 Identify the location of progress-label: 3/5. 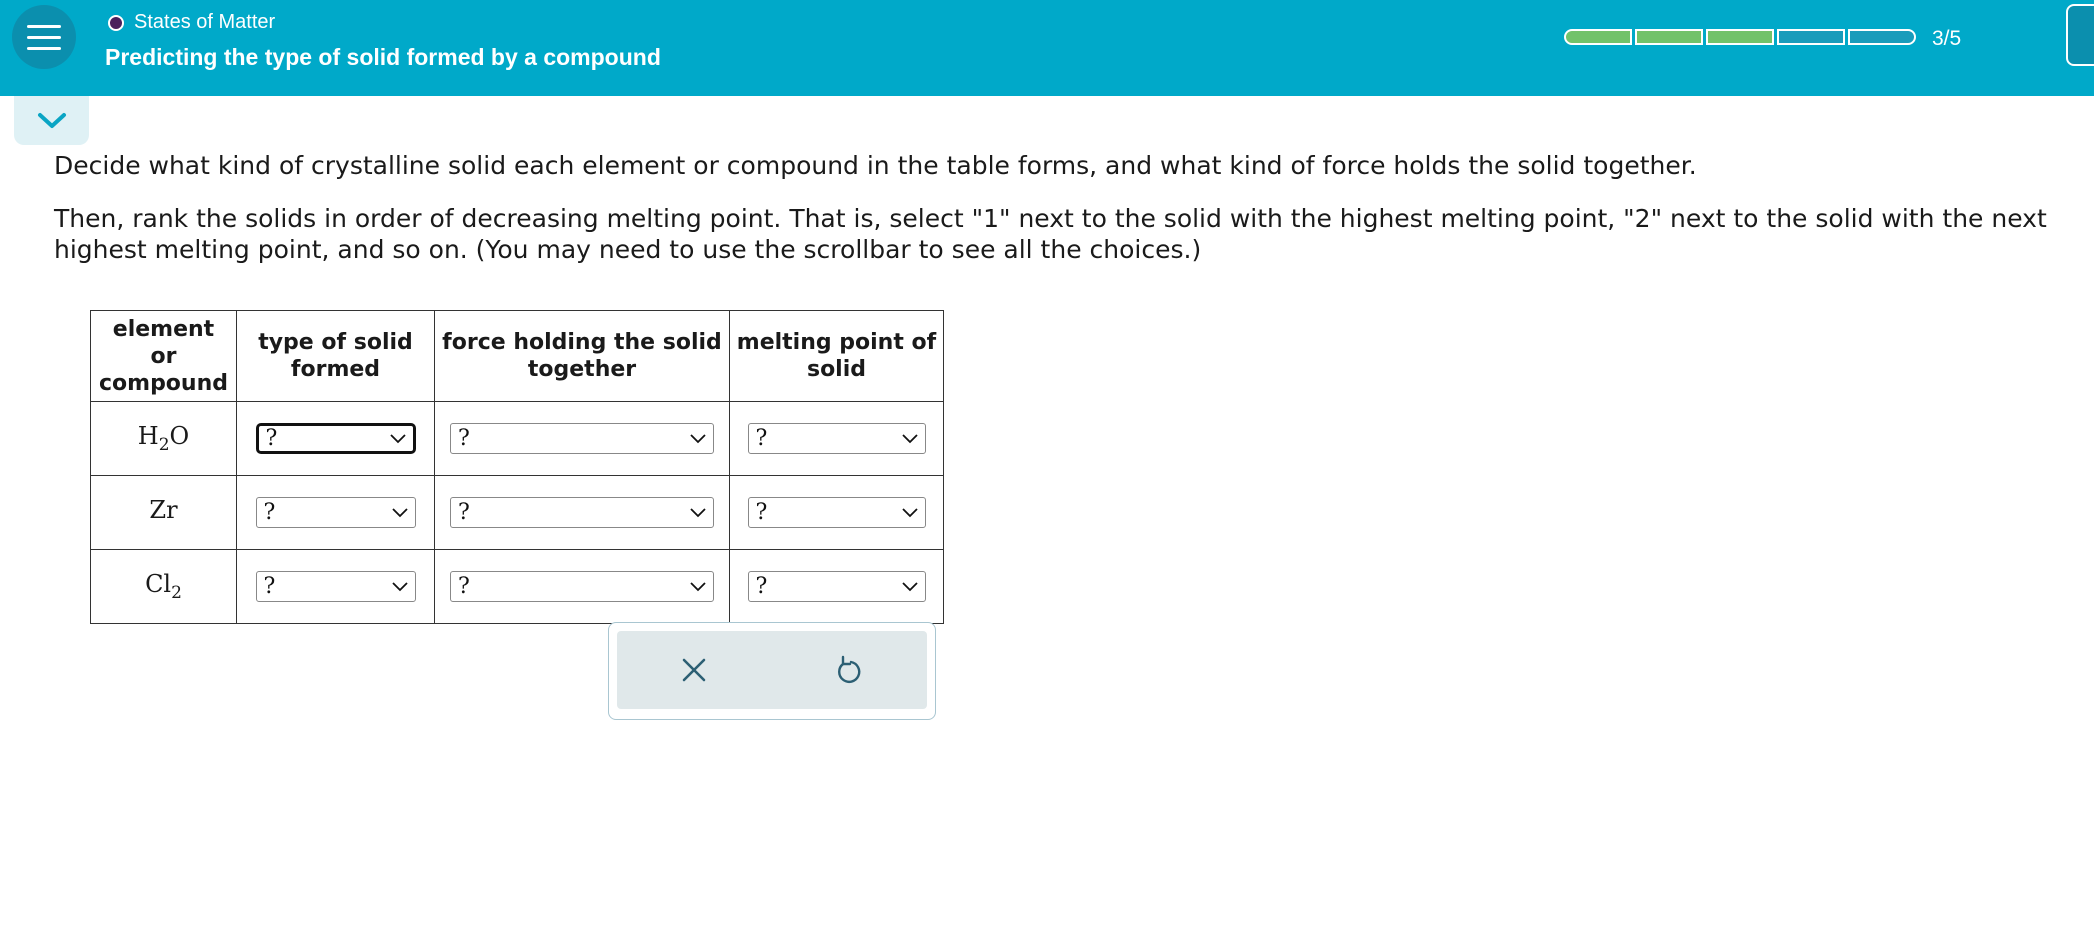
(1947, 38).